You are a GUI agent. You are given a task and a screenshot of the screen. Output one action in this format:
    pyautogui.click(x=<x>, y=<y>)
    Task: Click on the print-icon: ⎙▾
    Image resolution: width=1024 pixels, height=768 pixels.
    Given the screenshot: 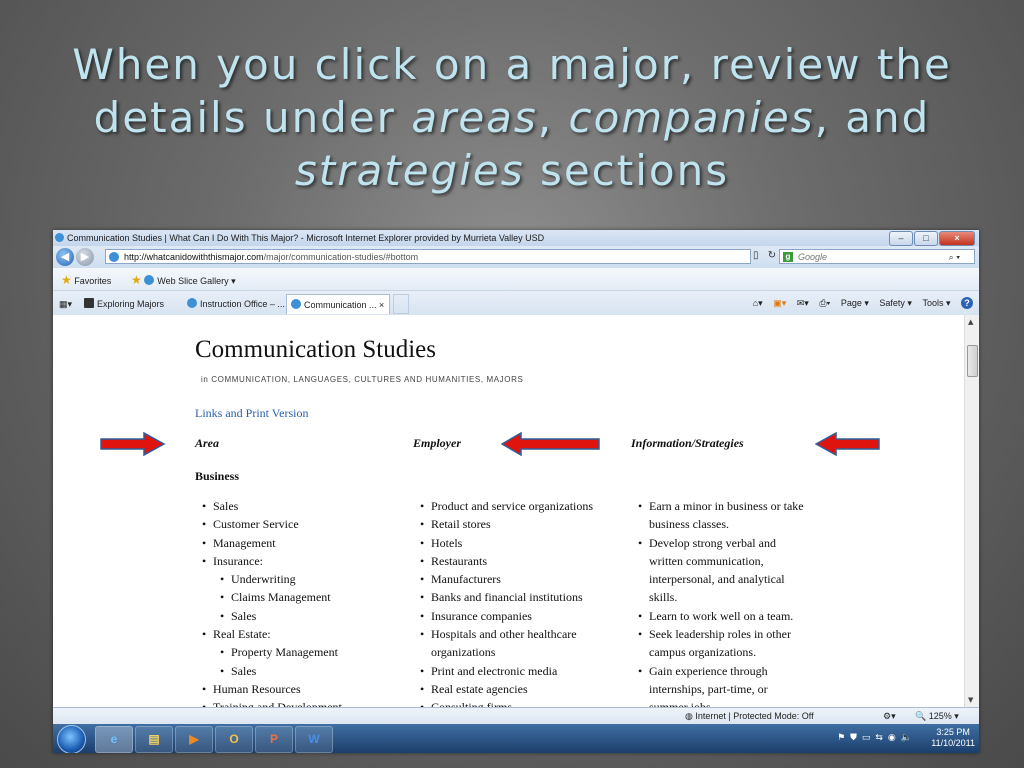 What is the action you would take?
    pyautogui.click(x=824, y=303)
    